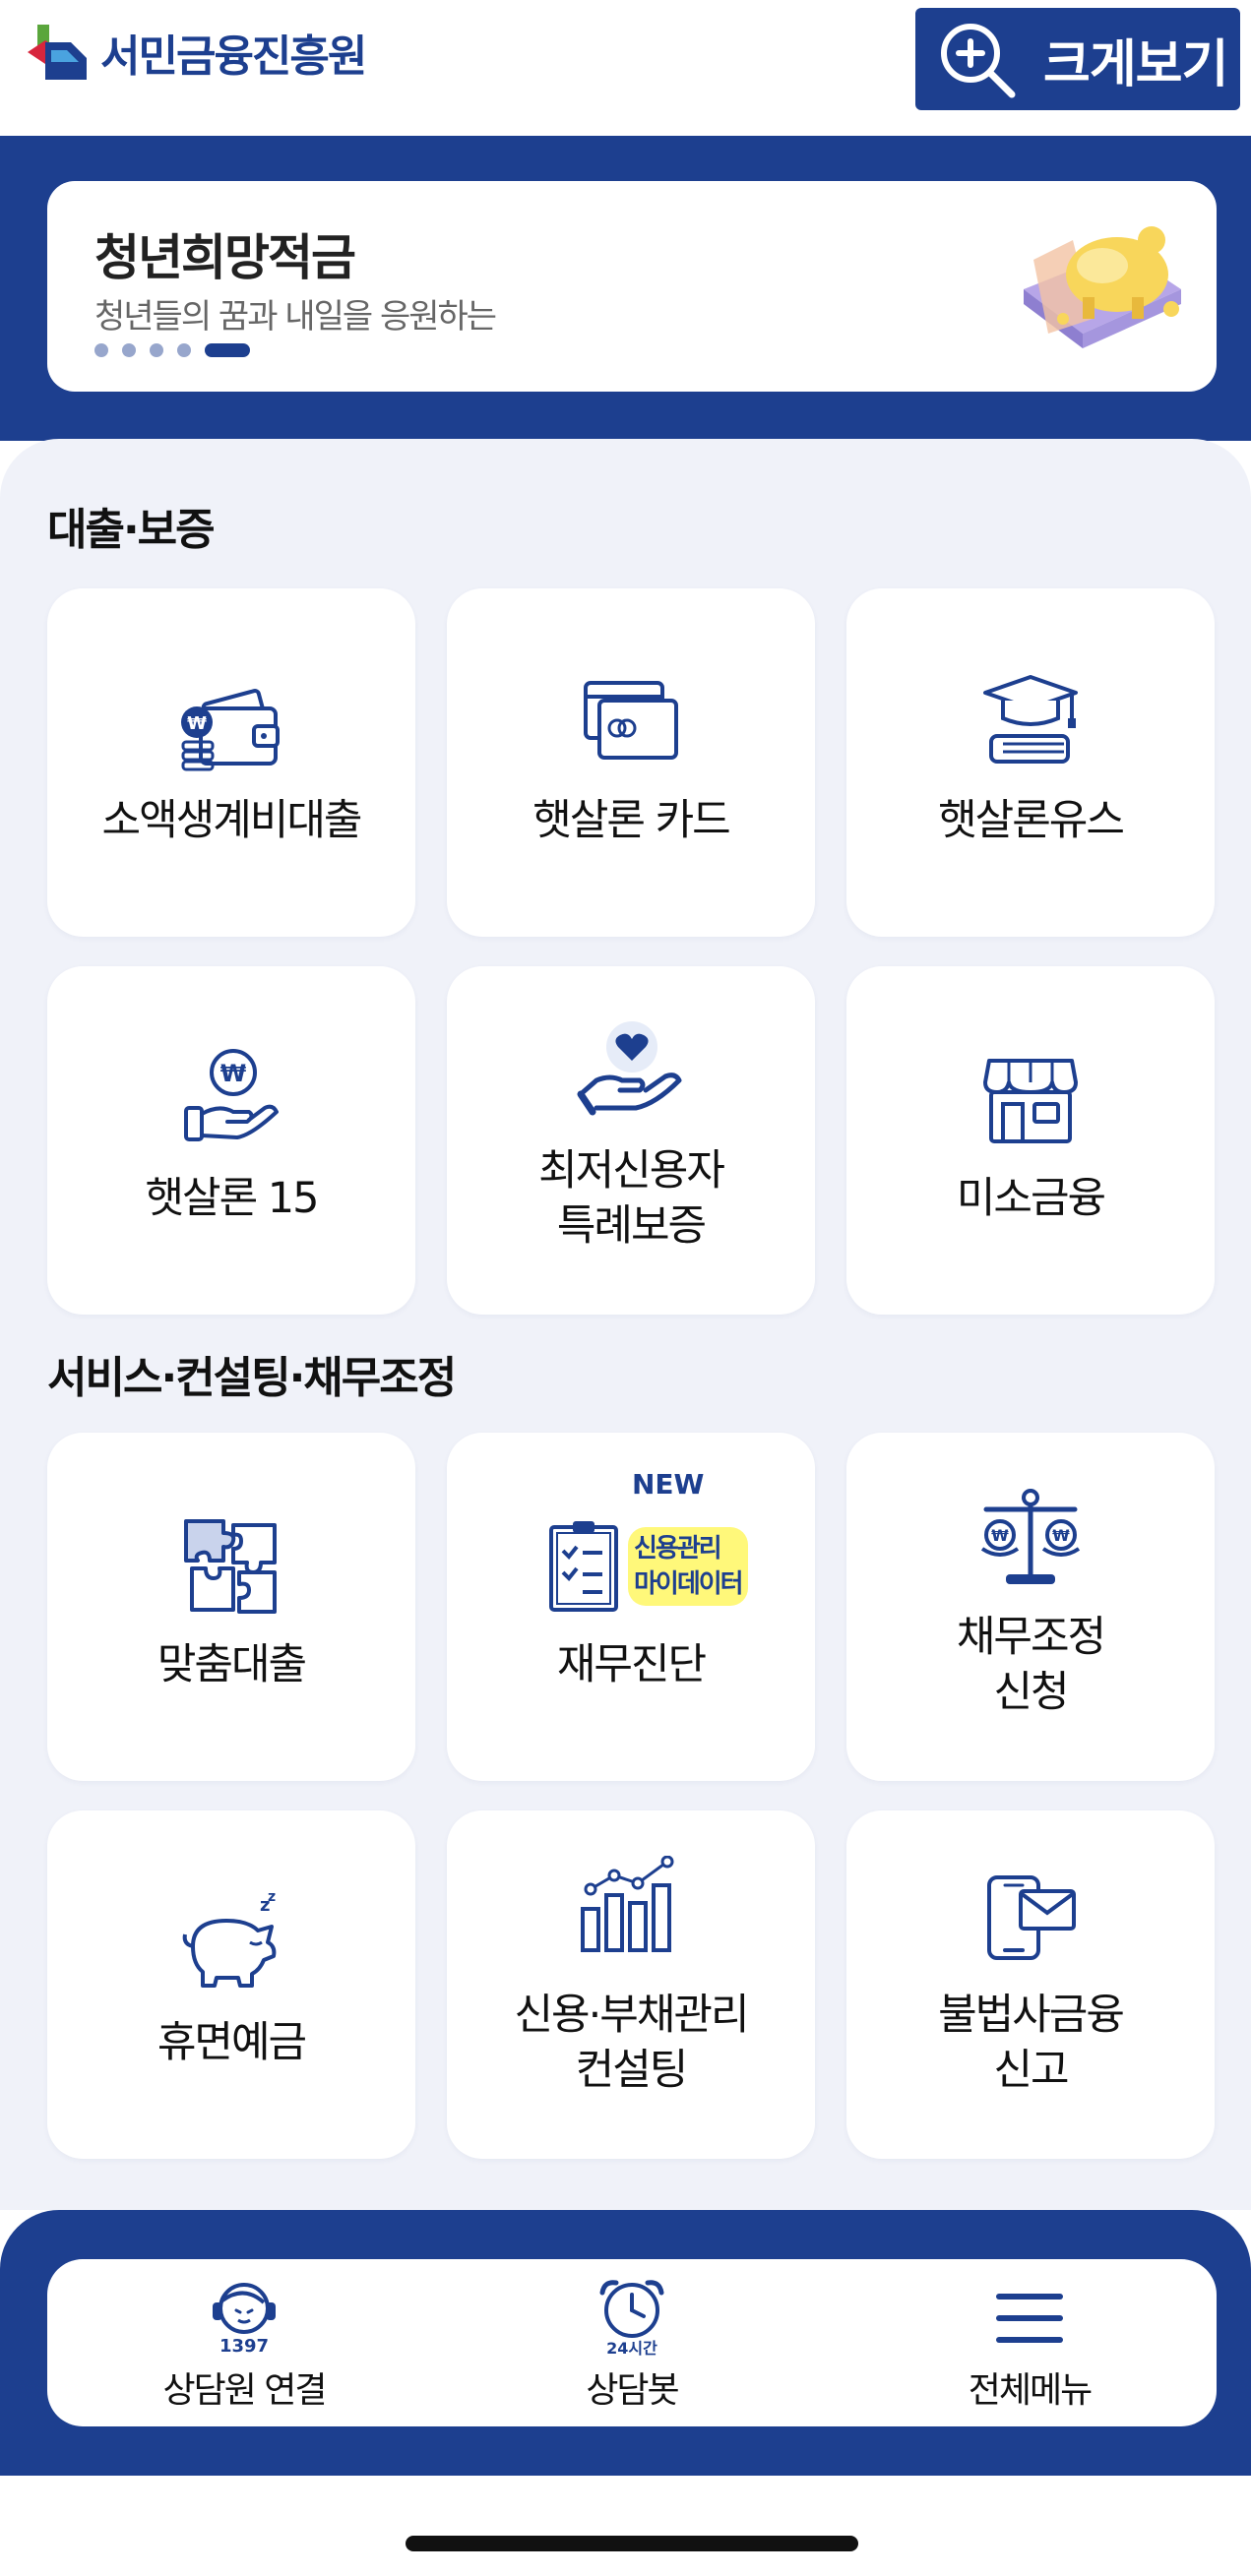  I want to click on bar-chart-icon, so click(628, 1904).